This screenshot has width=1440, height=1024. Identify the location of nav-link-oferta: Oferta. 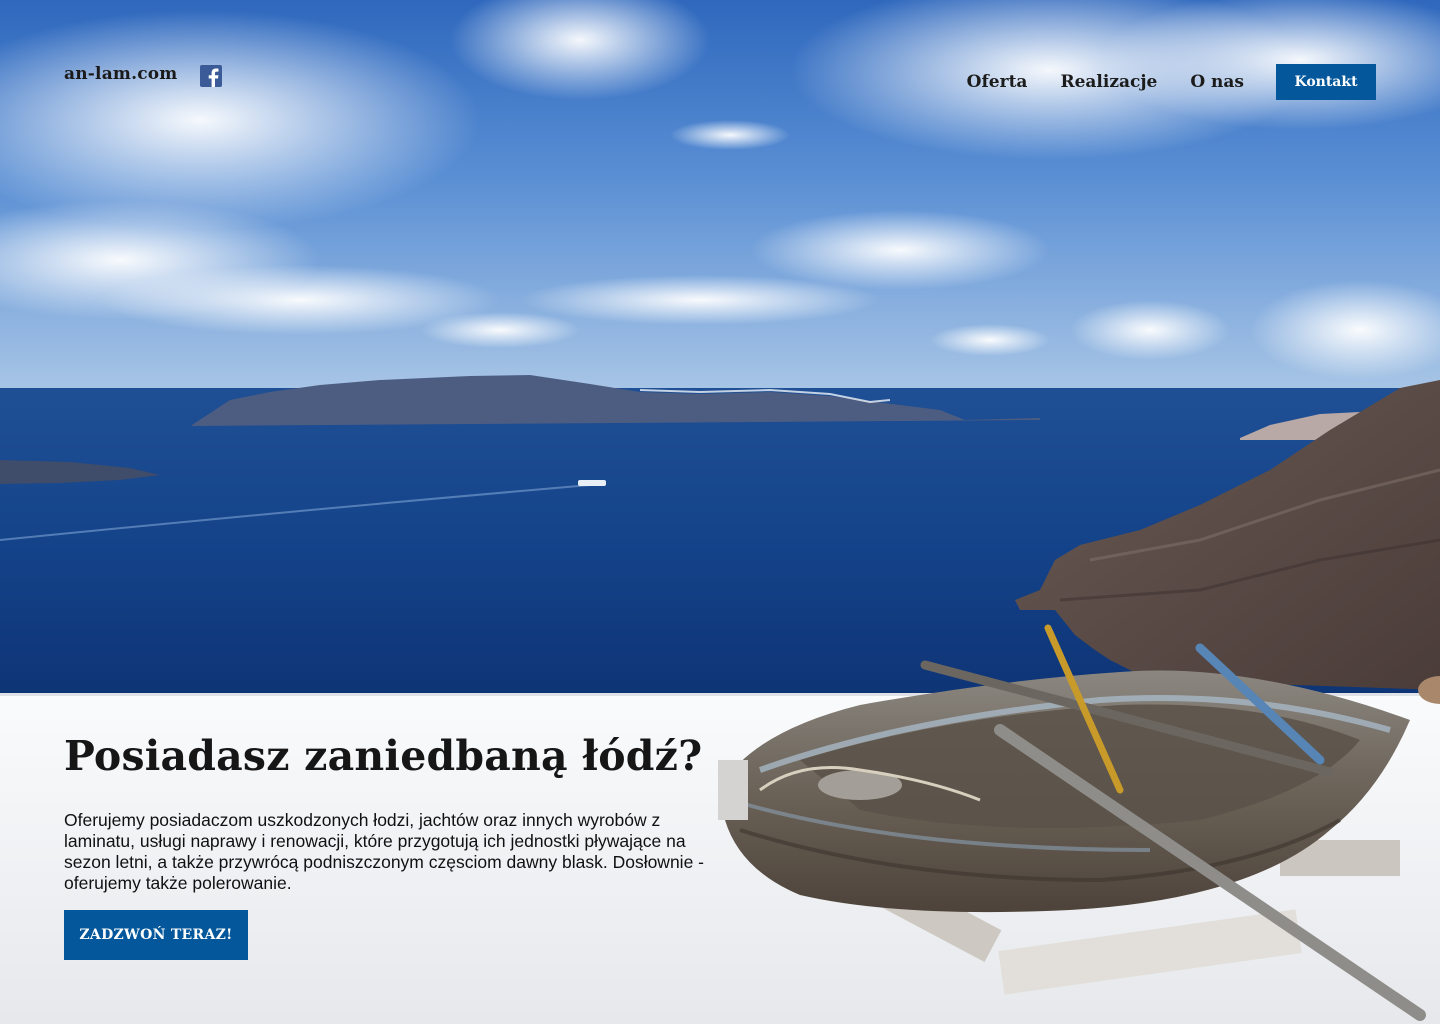
(997, 82).